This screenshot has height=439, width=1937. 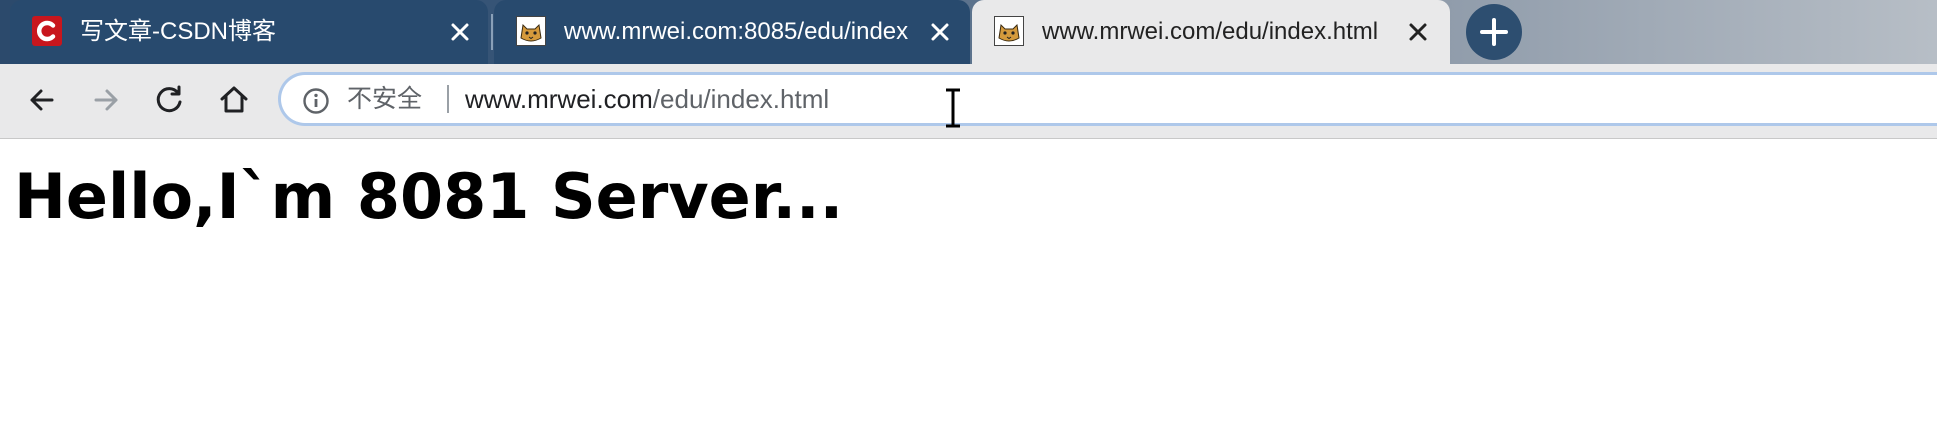 I want to click on info-icon, so click(x=316, y=101).